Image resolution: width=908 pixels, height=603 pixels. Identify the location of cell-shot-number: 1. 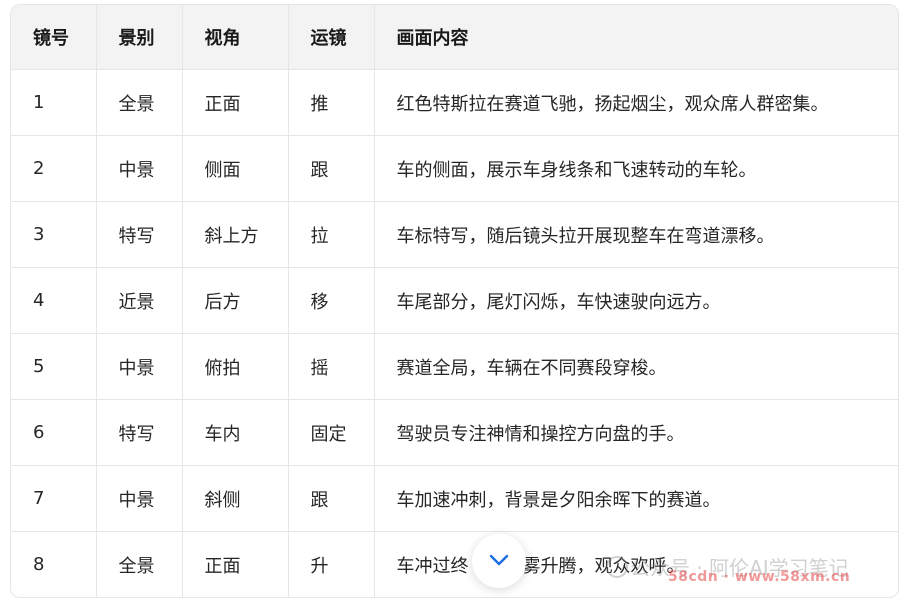
(54, 102).